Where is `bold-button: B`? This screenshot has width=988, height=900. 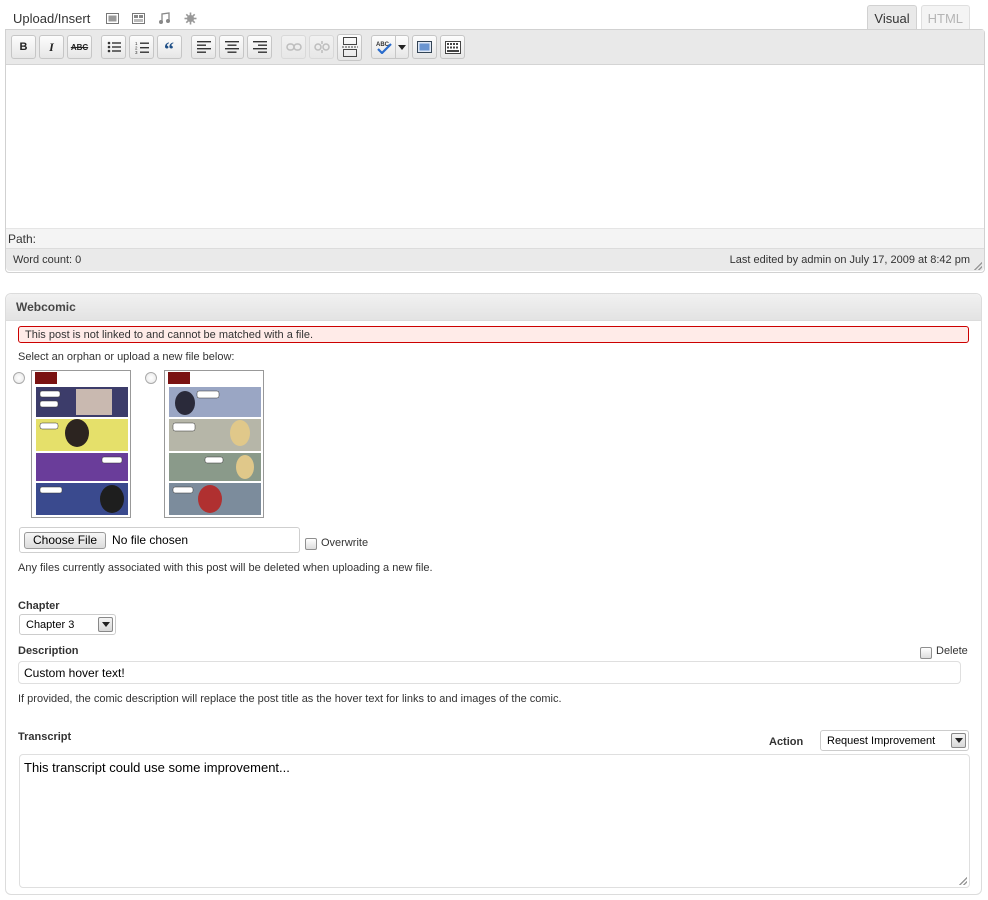
bold-button: B is located at coordinates (23, 47).